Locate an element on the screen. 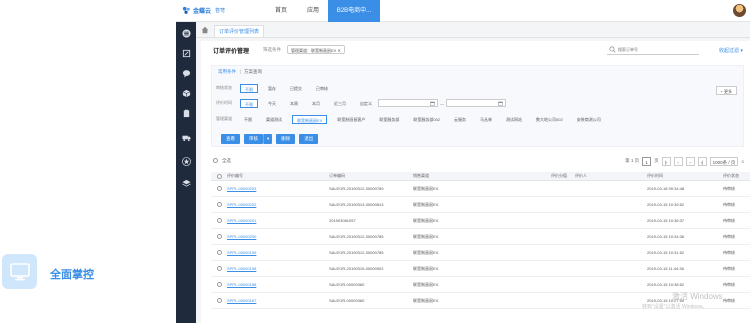 The width and height of the screenshot is (750, 323). channel-option: 测试网站 is located at coordinates (514, 119).